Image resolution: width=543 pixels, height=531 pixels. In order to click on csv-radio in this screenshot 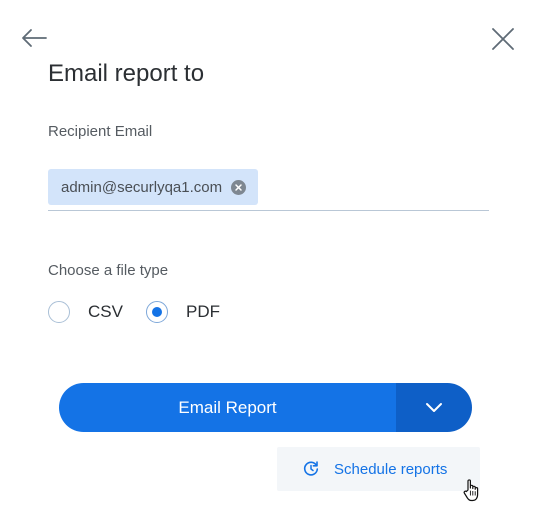, I will do `click(59, 312)`.